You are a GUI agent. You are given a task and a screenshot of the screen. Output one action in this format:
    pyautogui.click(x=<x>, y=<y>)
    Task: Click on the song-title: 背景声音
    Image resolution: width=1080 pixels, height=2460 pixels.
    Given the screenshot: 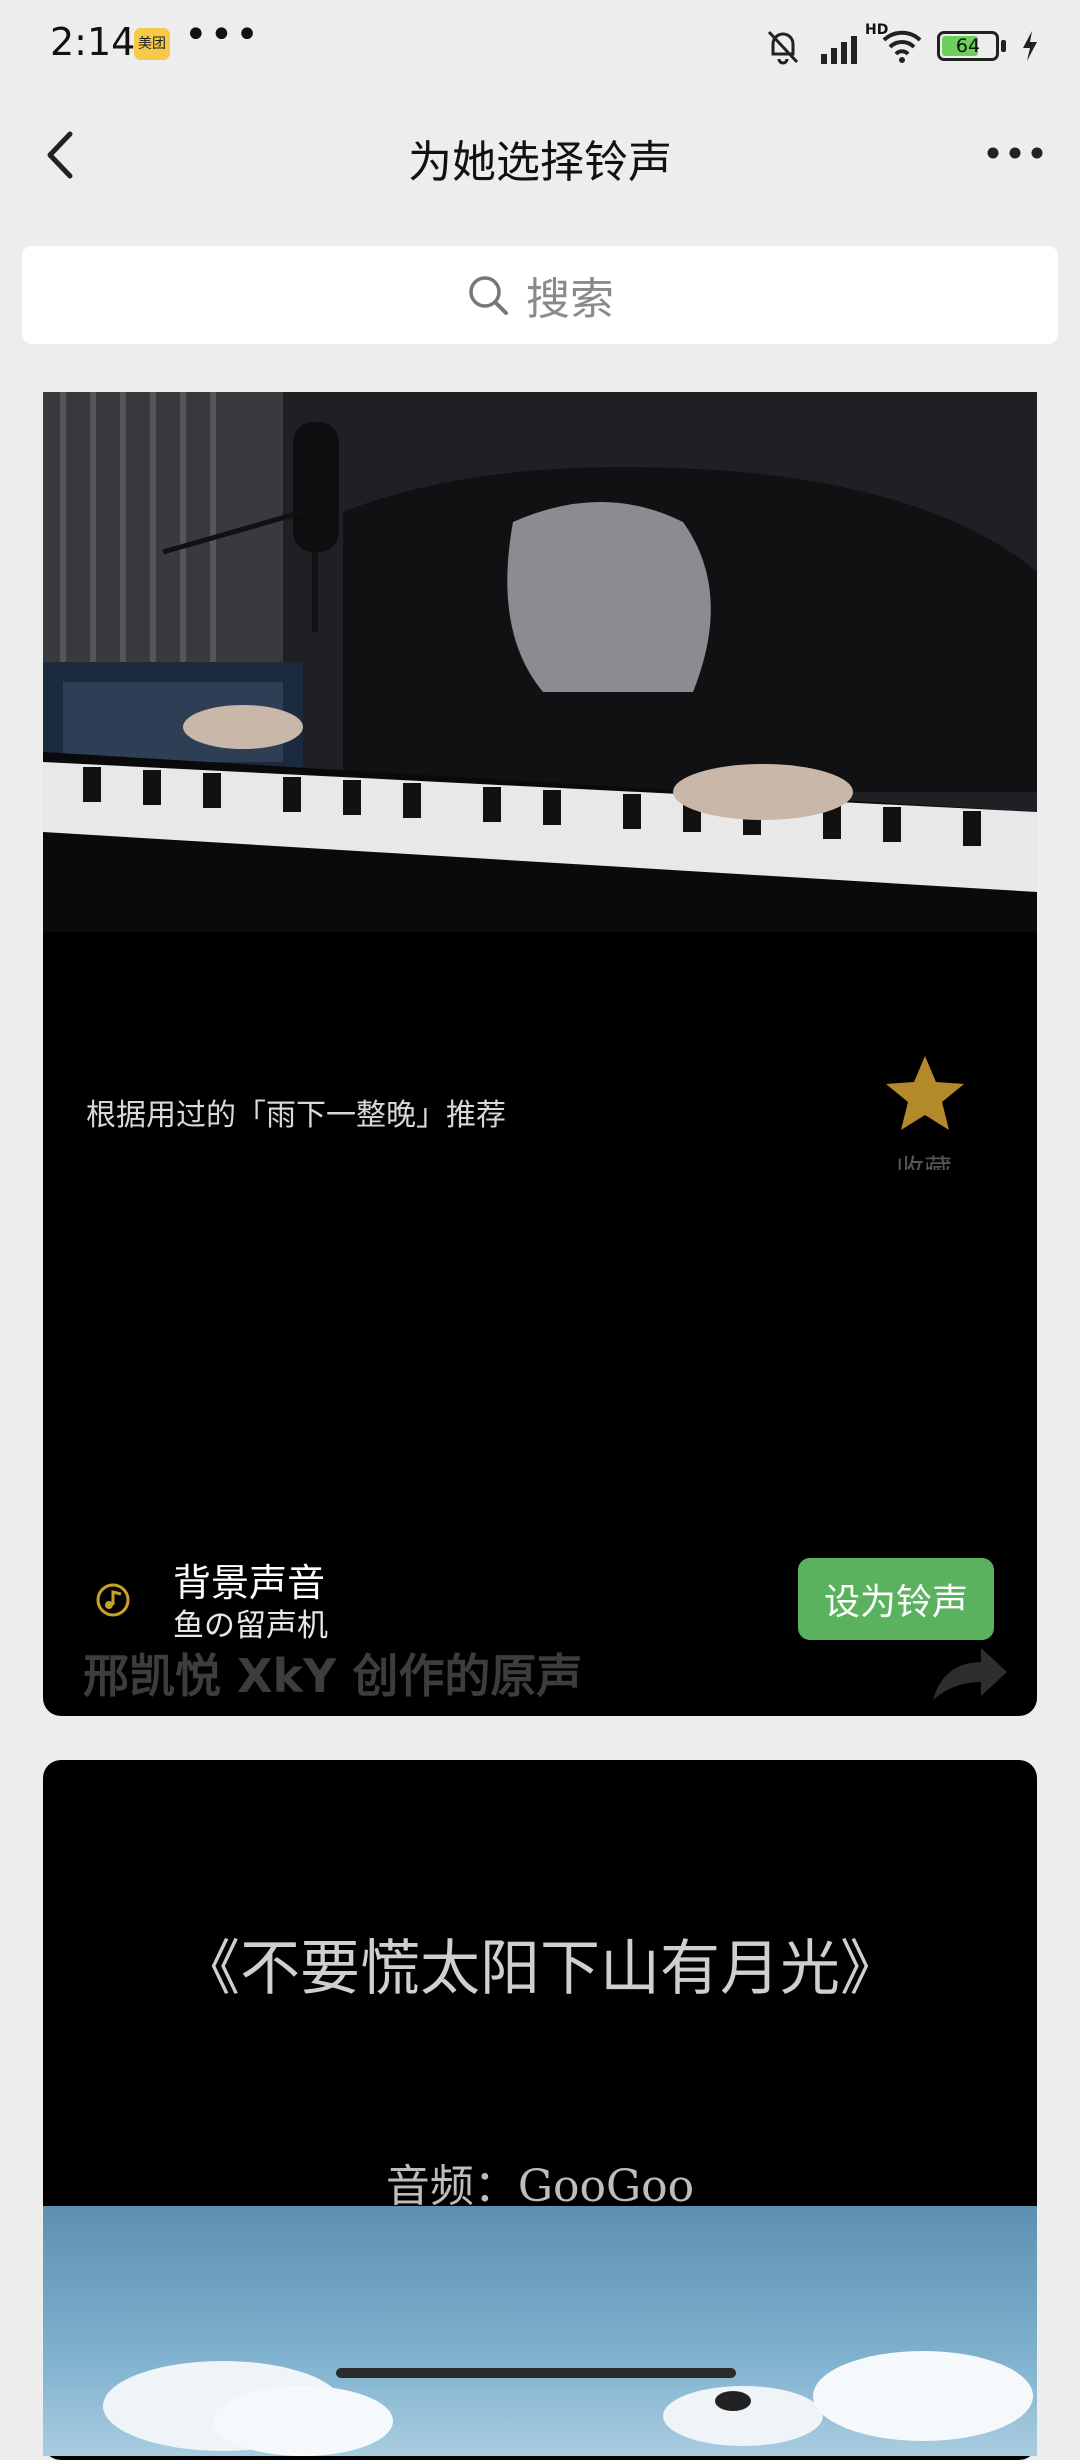 What is the action you would take?
    pyautogui.click(x=249, y=1583)
    